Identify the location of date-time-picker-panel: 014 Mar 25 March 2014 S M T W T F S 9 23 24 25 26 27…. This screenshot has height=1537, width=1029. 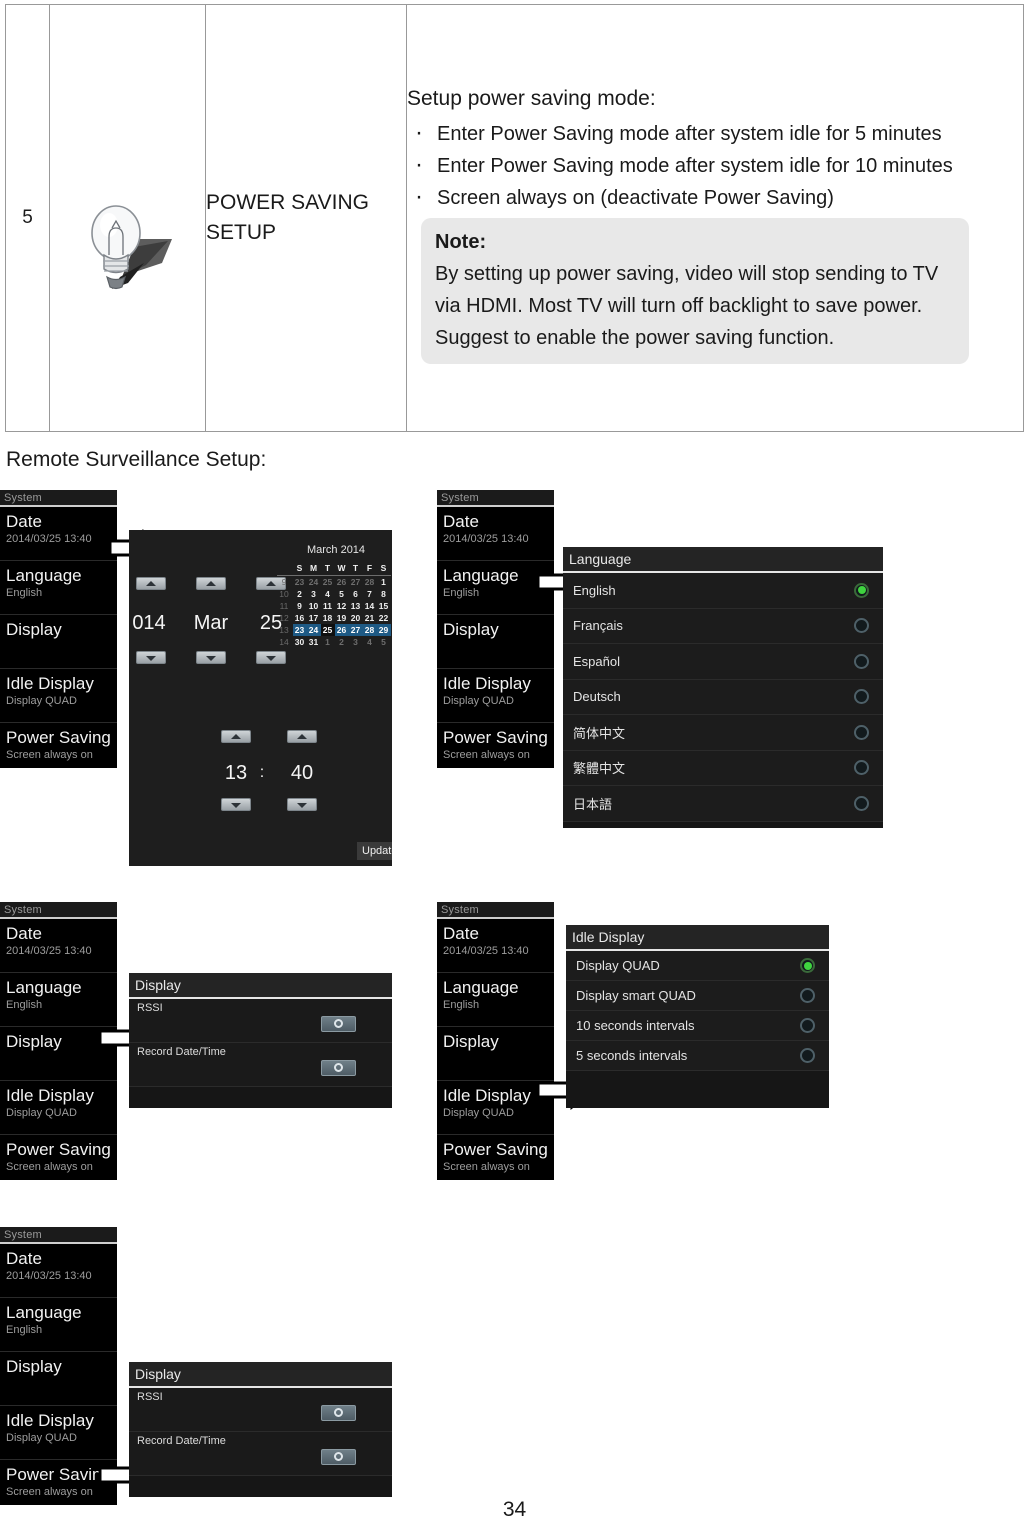
(260, 698).